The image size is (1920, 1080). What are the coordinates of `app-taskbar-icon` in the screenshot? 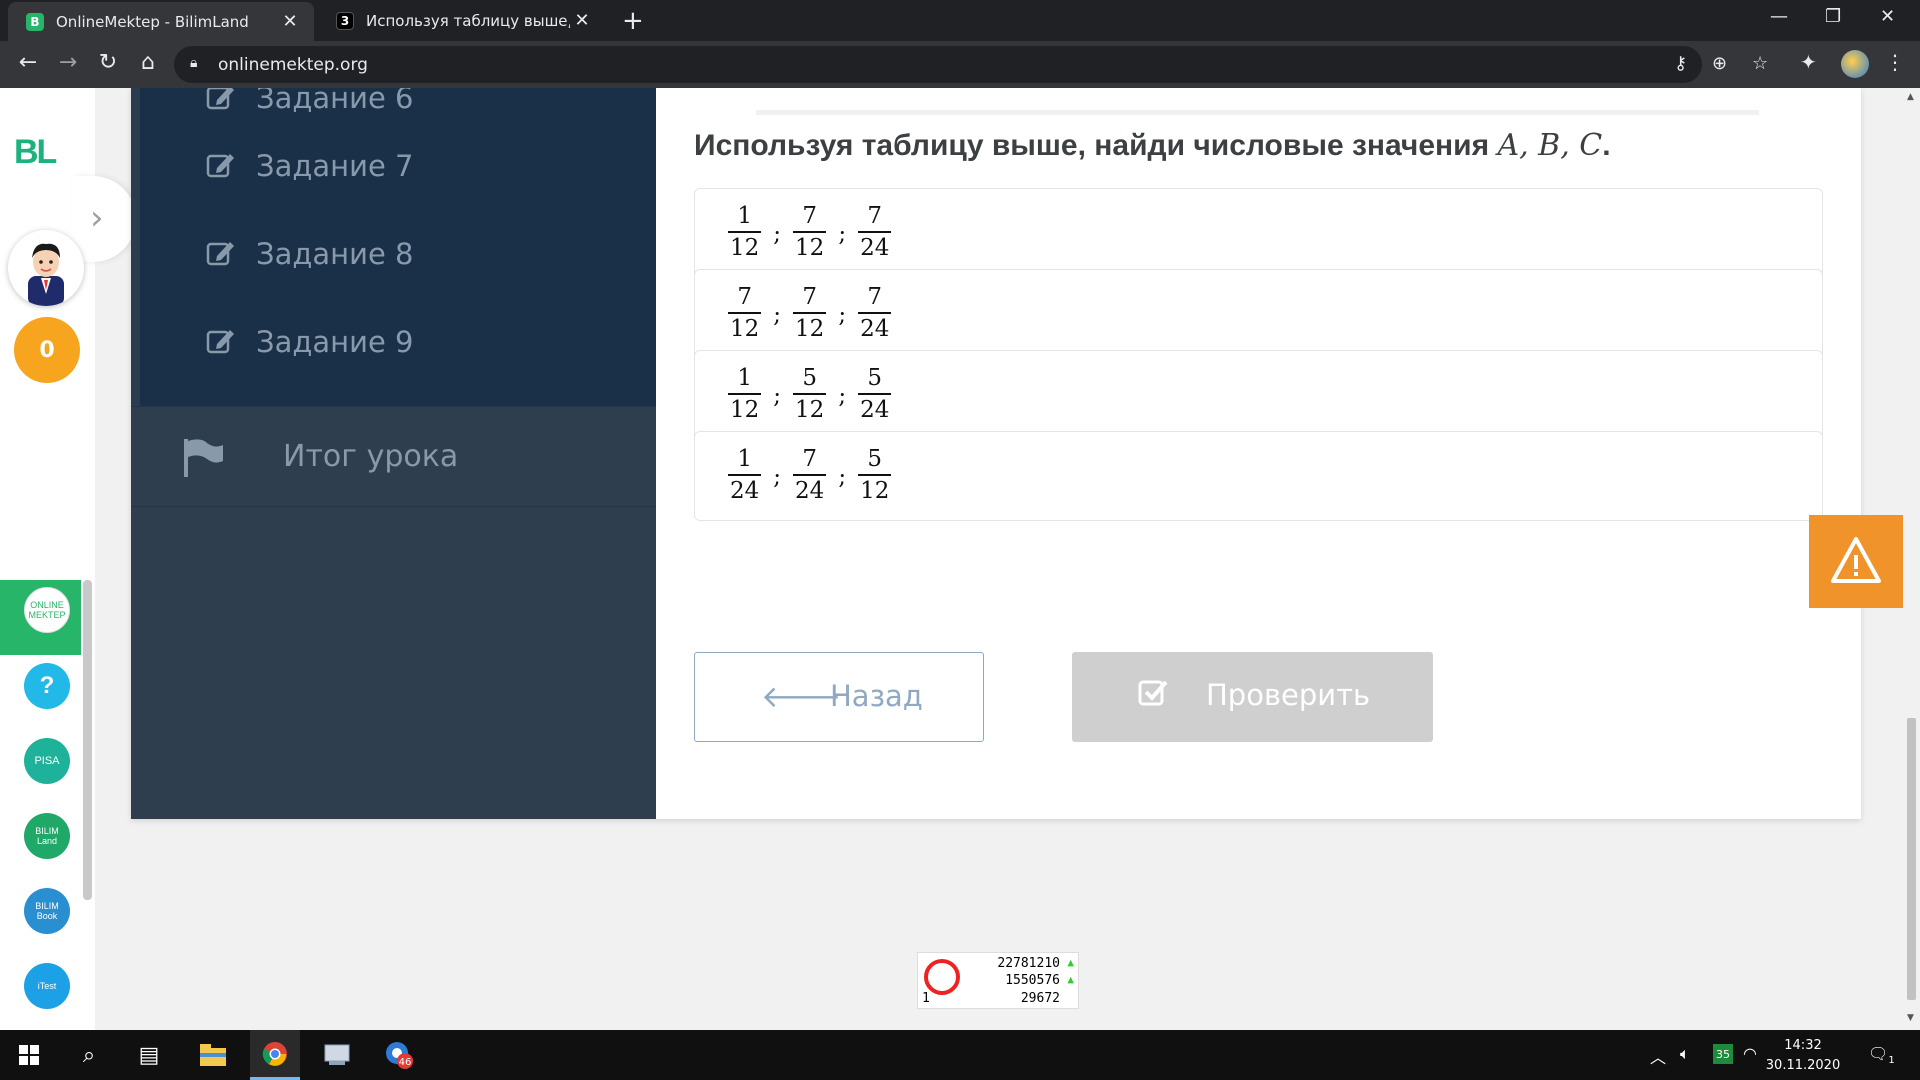 It's located at (337, 1055).